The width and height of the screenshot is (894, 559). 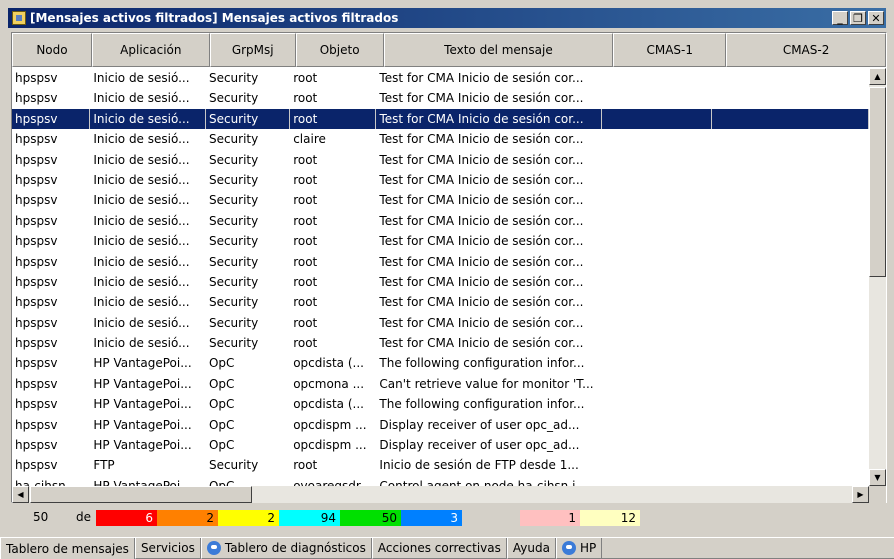 I want to click on column-header: Texto del mensaje, so click(x=498, y=50).